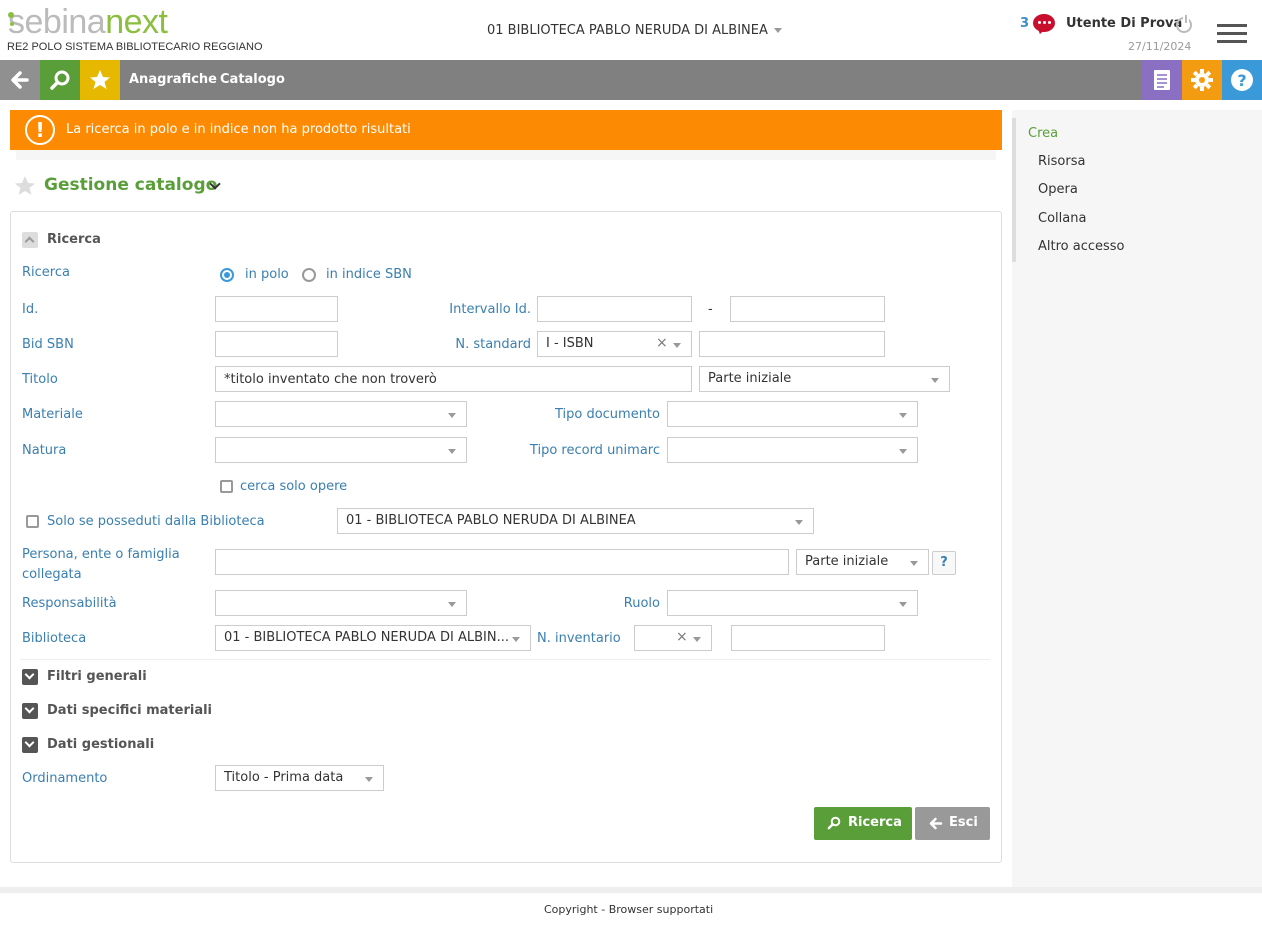 This screenshot has width=1262, height=940. I want to click on ninventario-input, so click(808, 638).